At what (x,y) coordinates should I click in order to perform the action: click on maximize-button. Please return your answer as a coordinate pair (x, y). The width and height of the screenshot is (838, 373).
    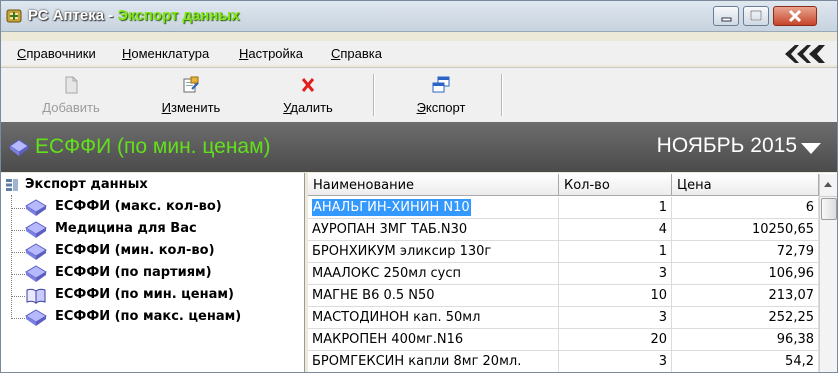
    Looking at the image, I should click on (756, 16).